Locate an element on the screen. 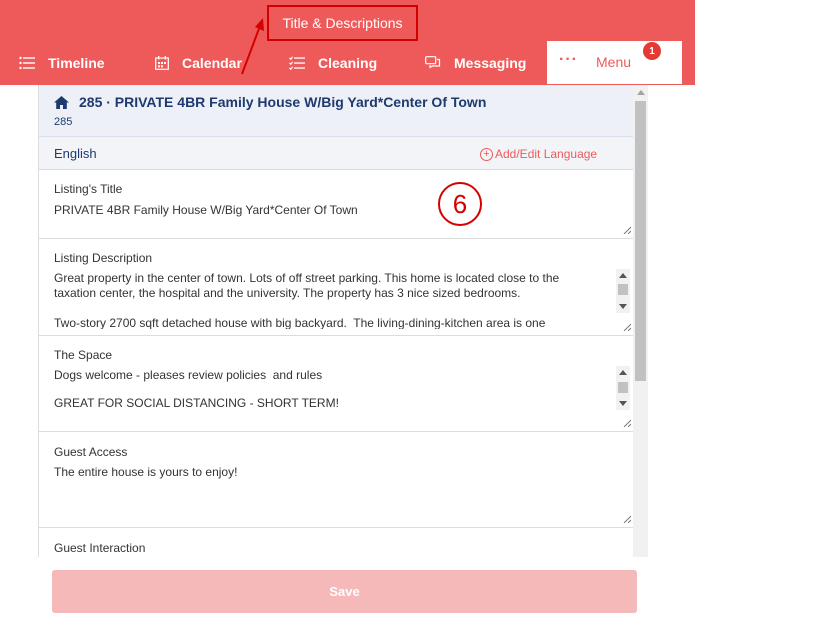 The image size is (819, 626). add-edit-language-link: + Add/Edit Language is located at coordinates (538, 154).